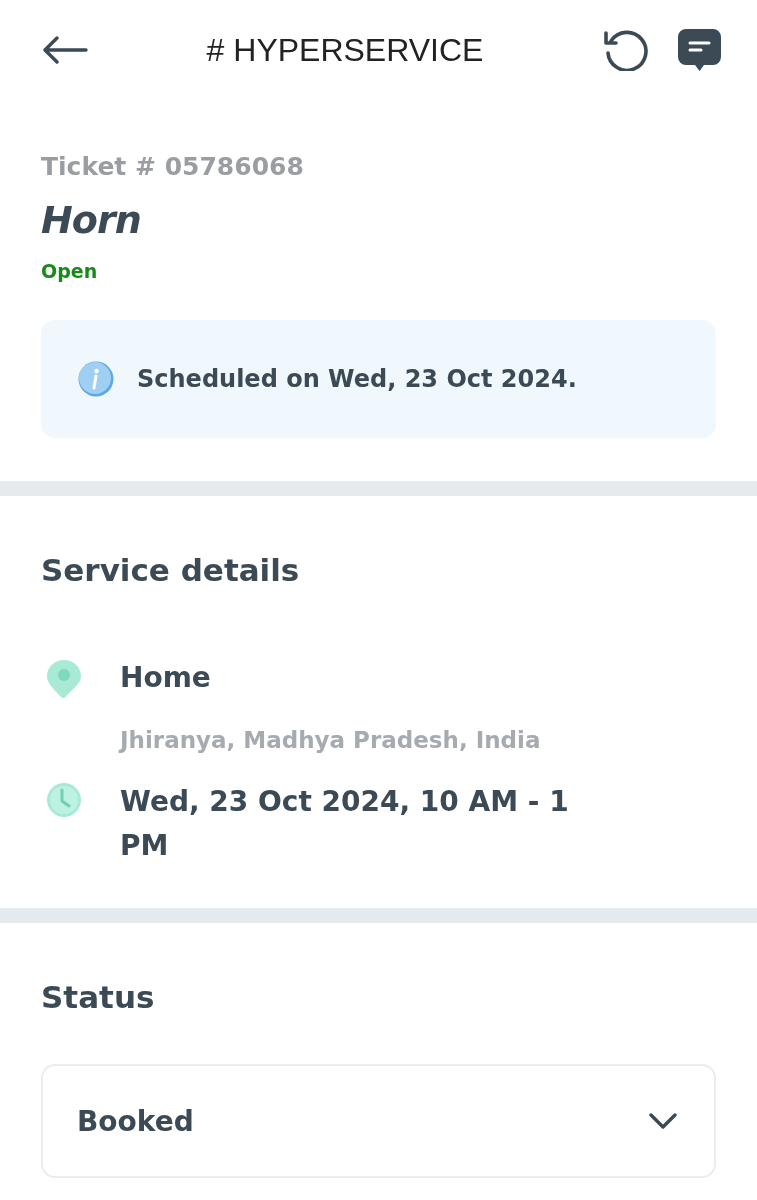 The image size is (757, 1200). Describe the element at coordinates (91, 220) in the screenshot. I see `ticket-title: Horn` at that location.